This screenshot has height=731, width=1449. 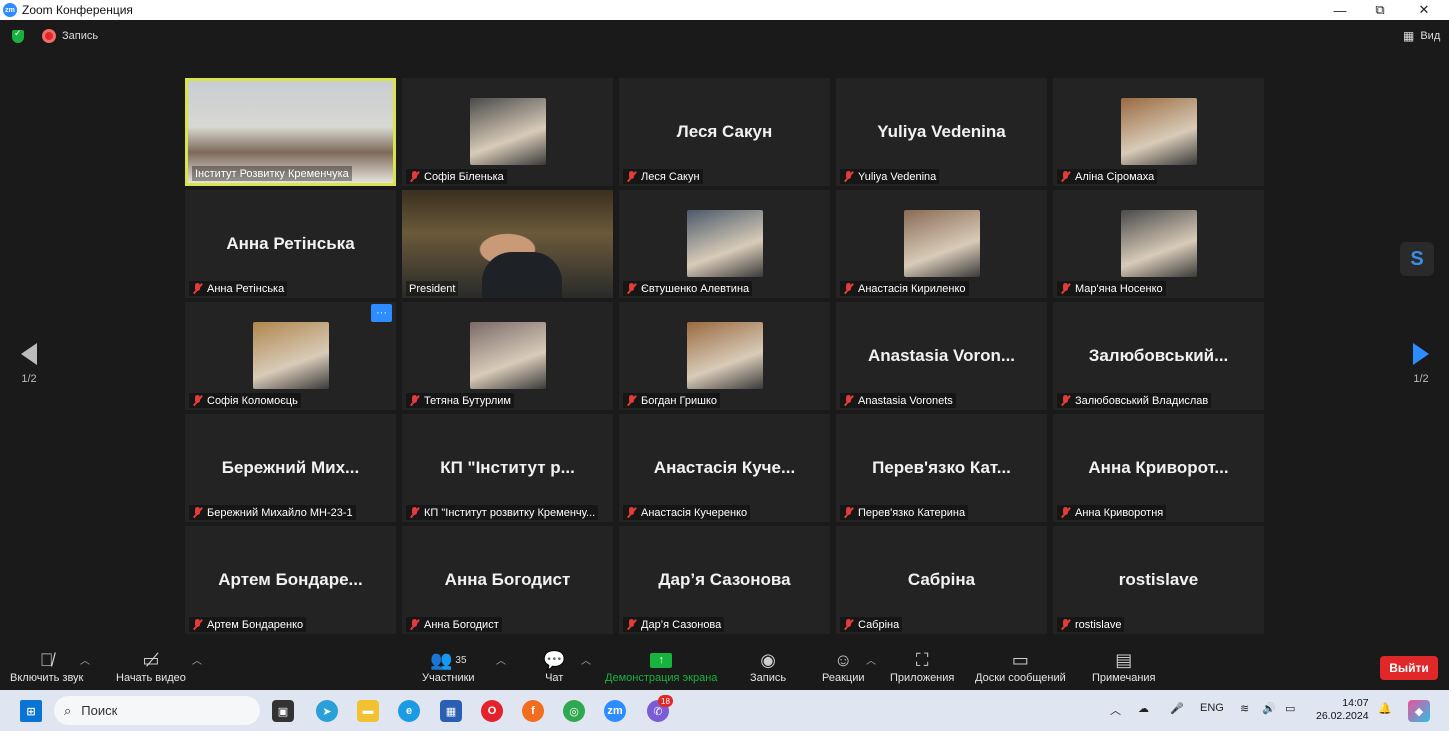 What do you see at coordinates (1177, 708) in the screenshot?
I see `microphone-icon: 🎤` at bounding box center [1177, 708].